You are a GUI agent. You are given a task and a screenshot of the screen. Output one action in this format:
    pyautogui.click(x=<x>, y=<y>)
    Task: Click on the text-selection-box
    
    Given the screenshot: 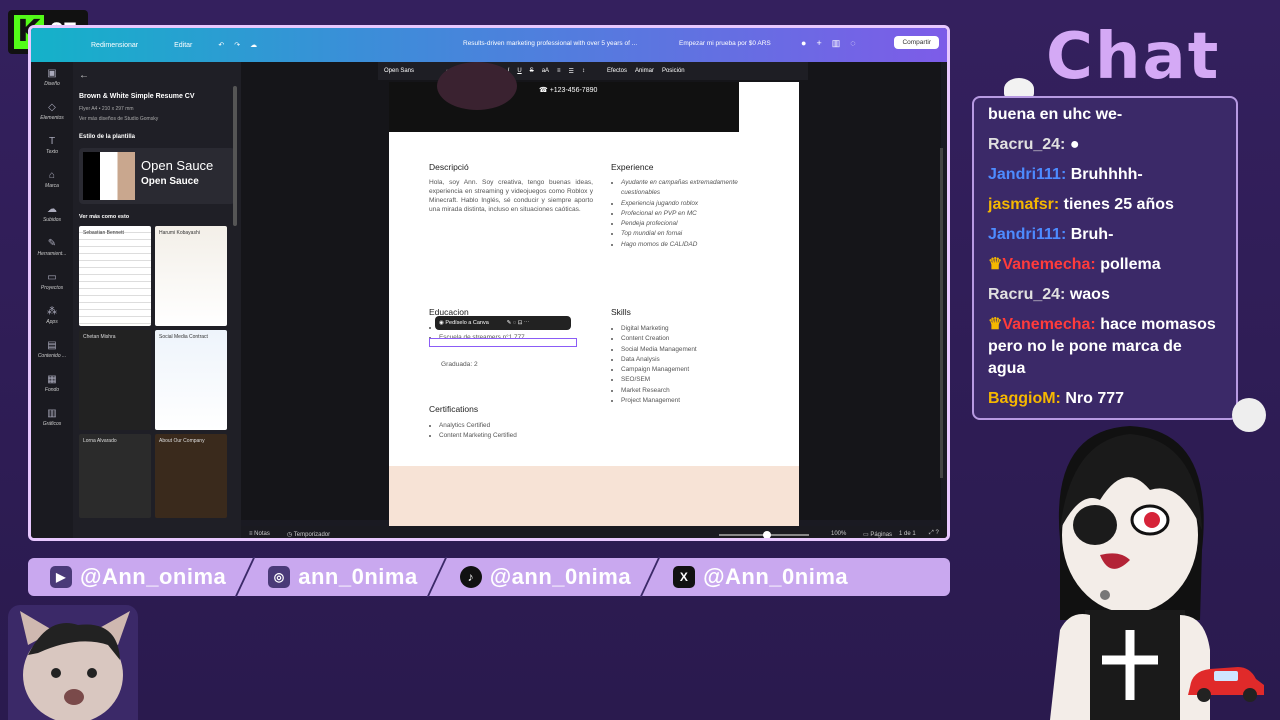 What is the action you would take?
    pyautogui.click(x=503, y=342)
    